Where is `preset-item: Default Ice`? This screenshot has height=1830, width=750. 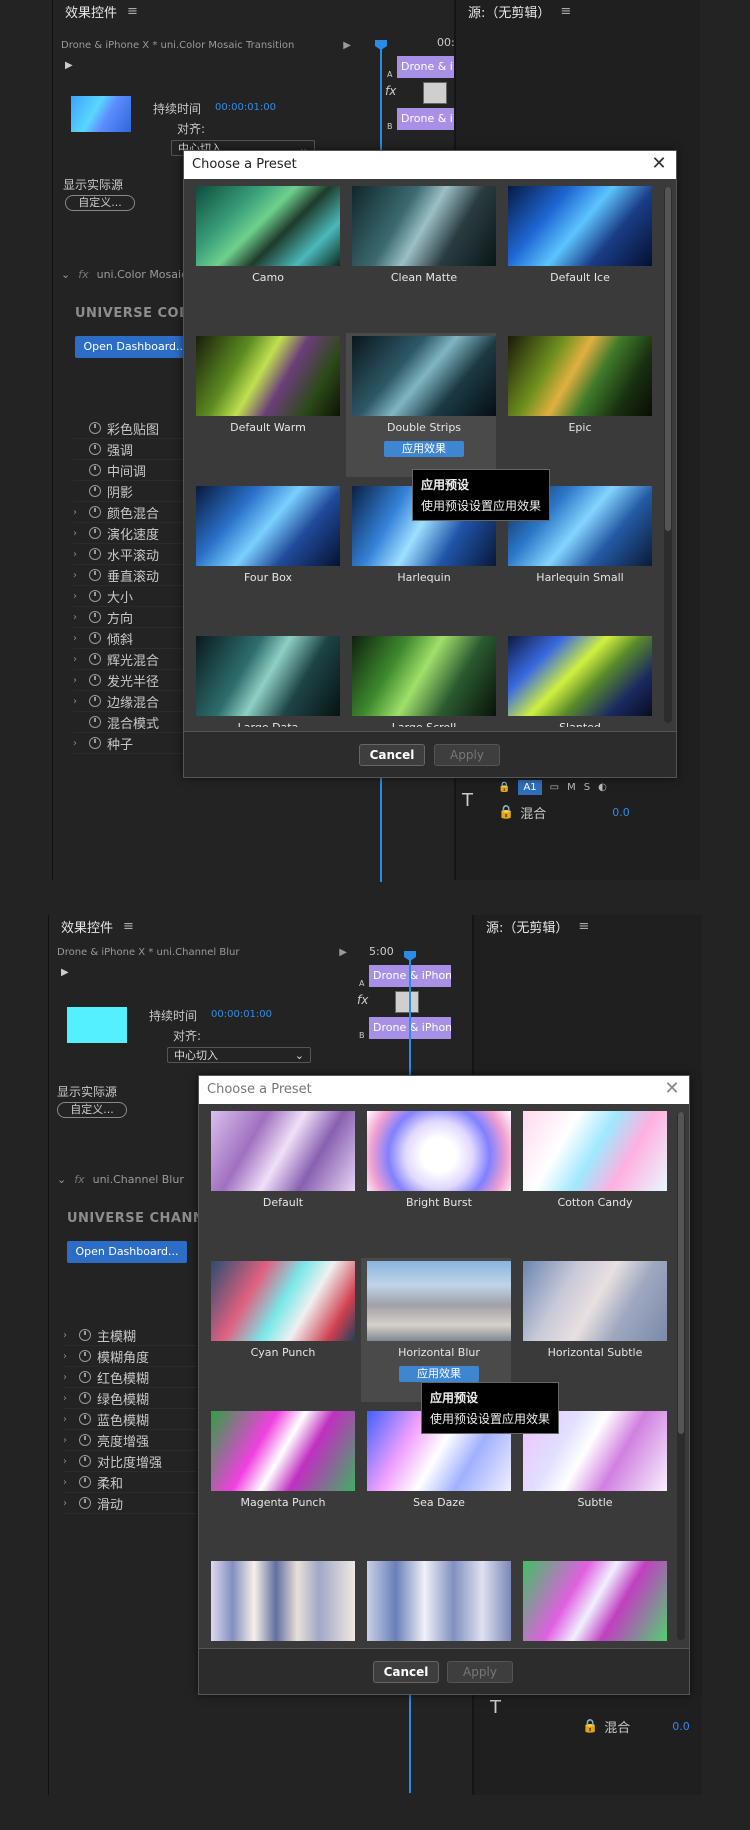
preset-item: Default Ice is located at coordinates (577, 255).